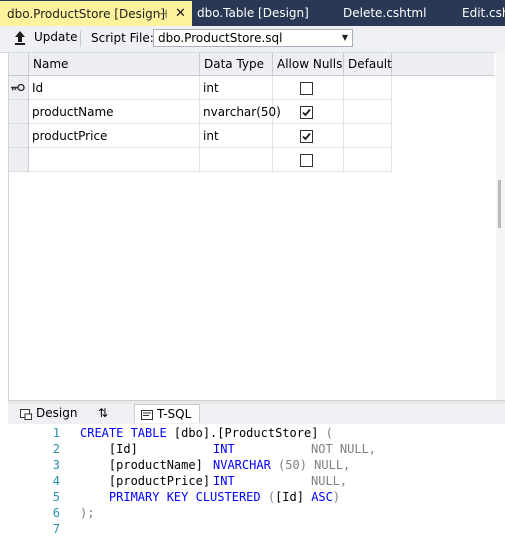  Describe the element at coordinates (114, 112) in the screenshot. I see `cell-name: productName` at that location.